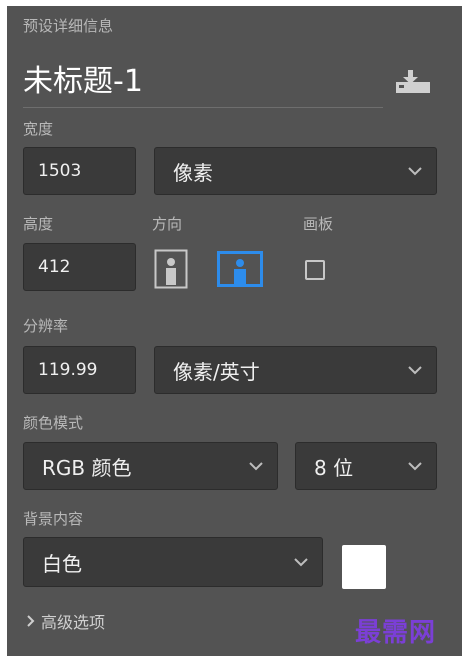 The width and height of the screenshot is (469, 662). What do you see at coordinates (414, 81) in the screenshot?
I see `save-preset-icon` at bounding box center [414, 81].